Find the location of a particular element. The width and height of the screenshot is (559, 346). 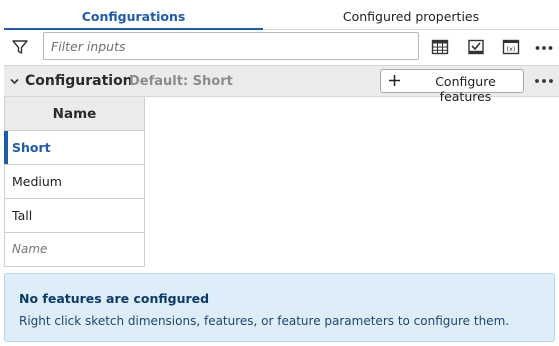

table-row: Tall is located at coordinates (74, 216).